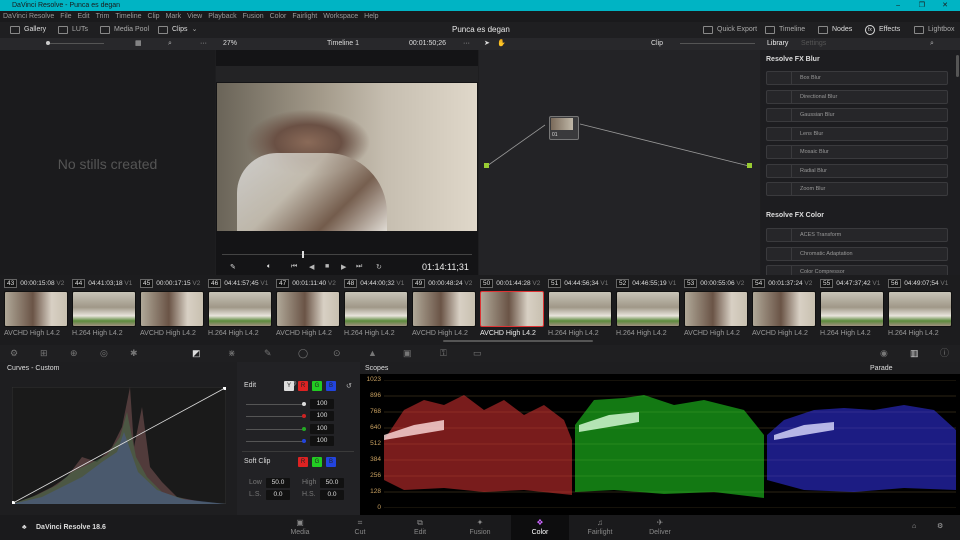 Image resolution: width=960 pixels, height=540 pixels. What do you see at coordinates (343, 267) in the screenshot?
I see `play-icon: ▶` at bounding box center [343, 267].